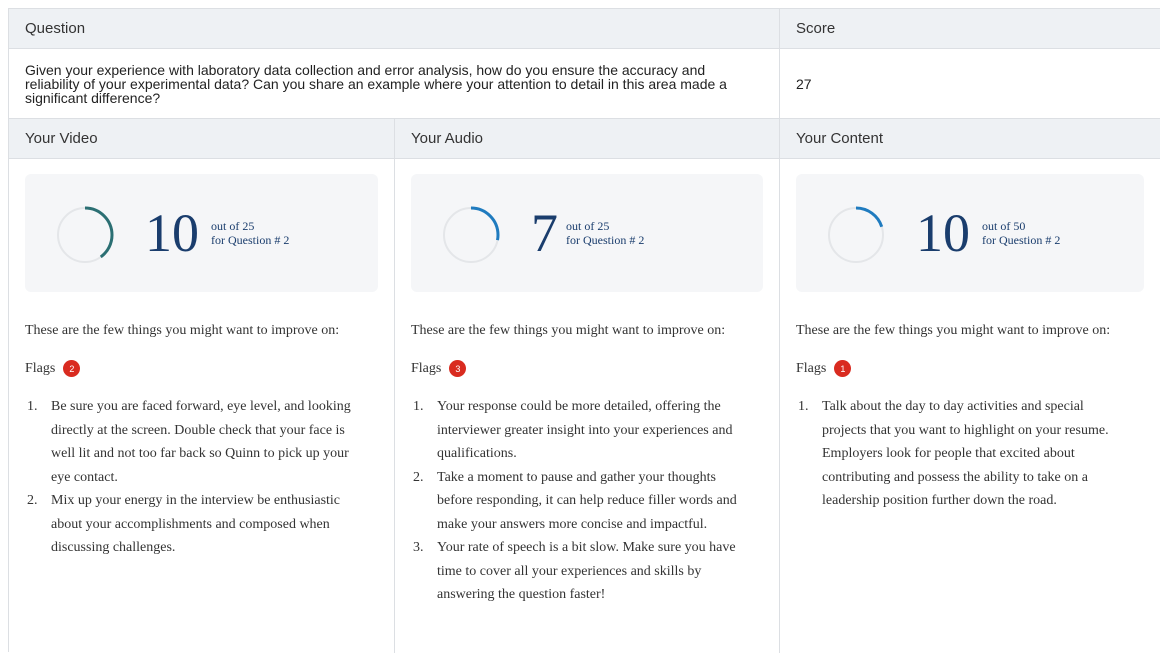 This screenshot has height=653, width=1160. What do you see at coordinates (811, 368) in the screenshot?
I see `content-flags-label: Flags` at bounding box center [811, 368].